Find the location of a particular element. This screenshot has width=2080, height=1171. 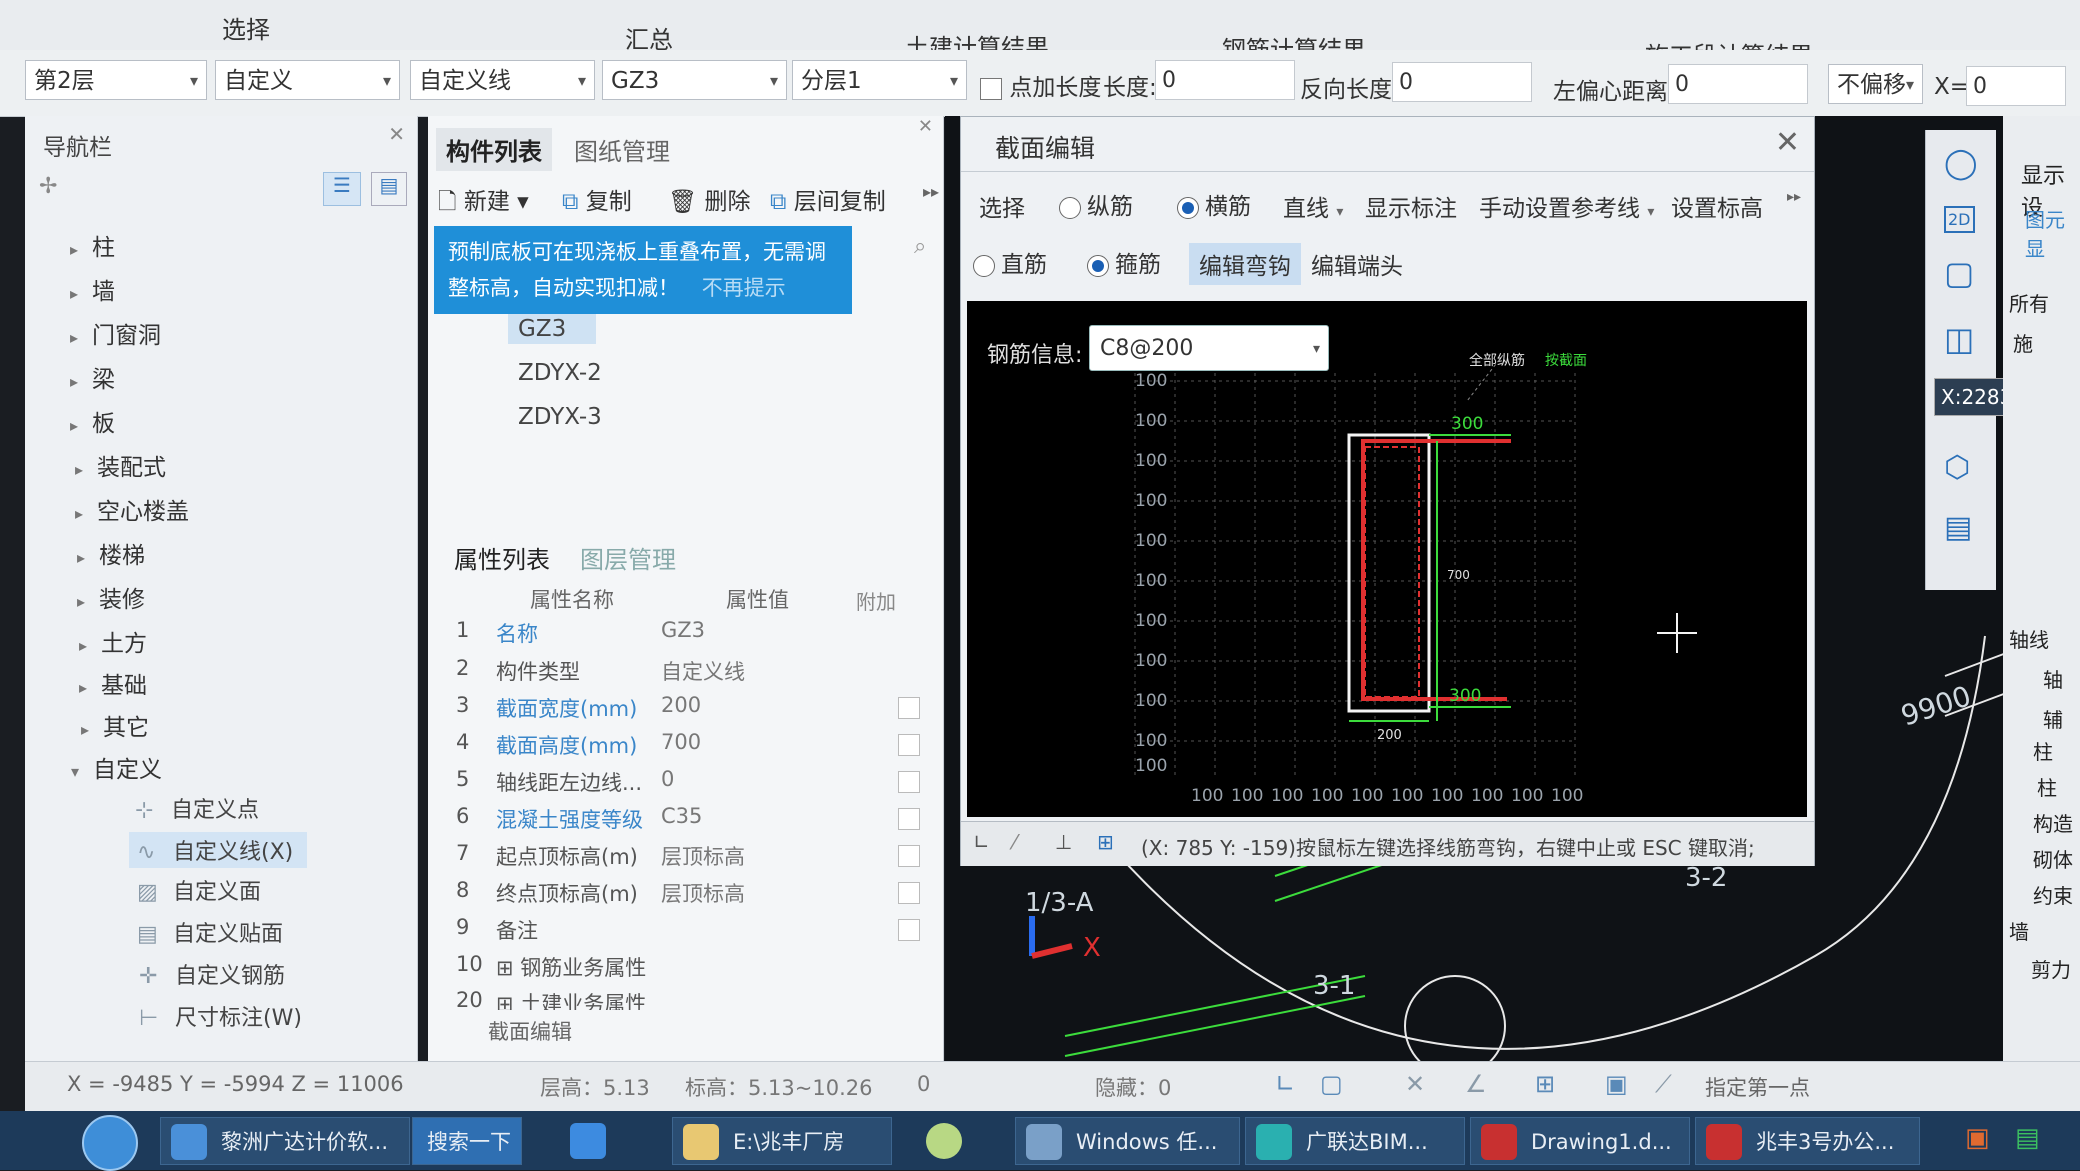

panel-tab: 图元显 is located at coordinates (2052, 233).